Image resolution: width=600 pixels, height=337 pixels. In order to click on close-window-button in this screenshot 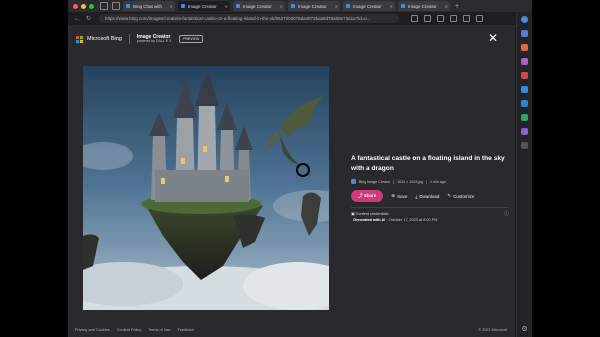, I will do `click(75, 6)`.